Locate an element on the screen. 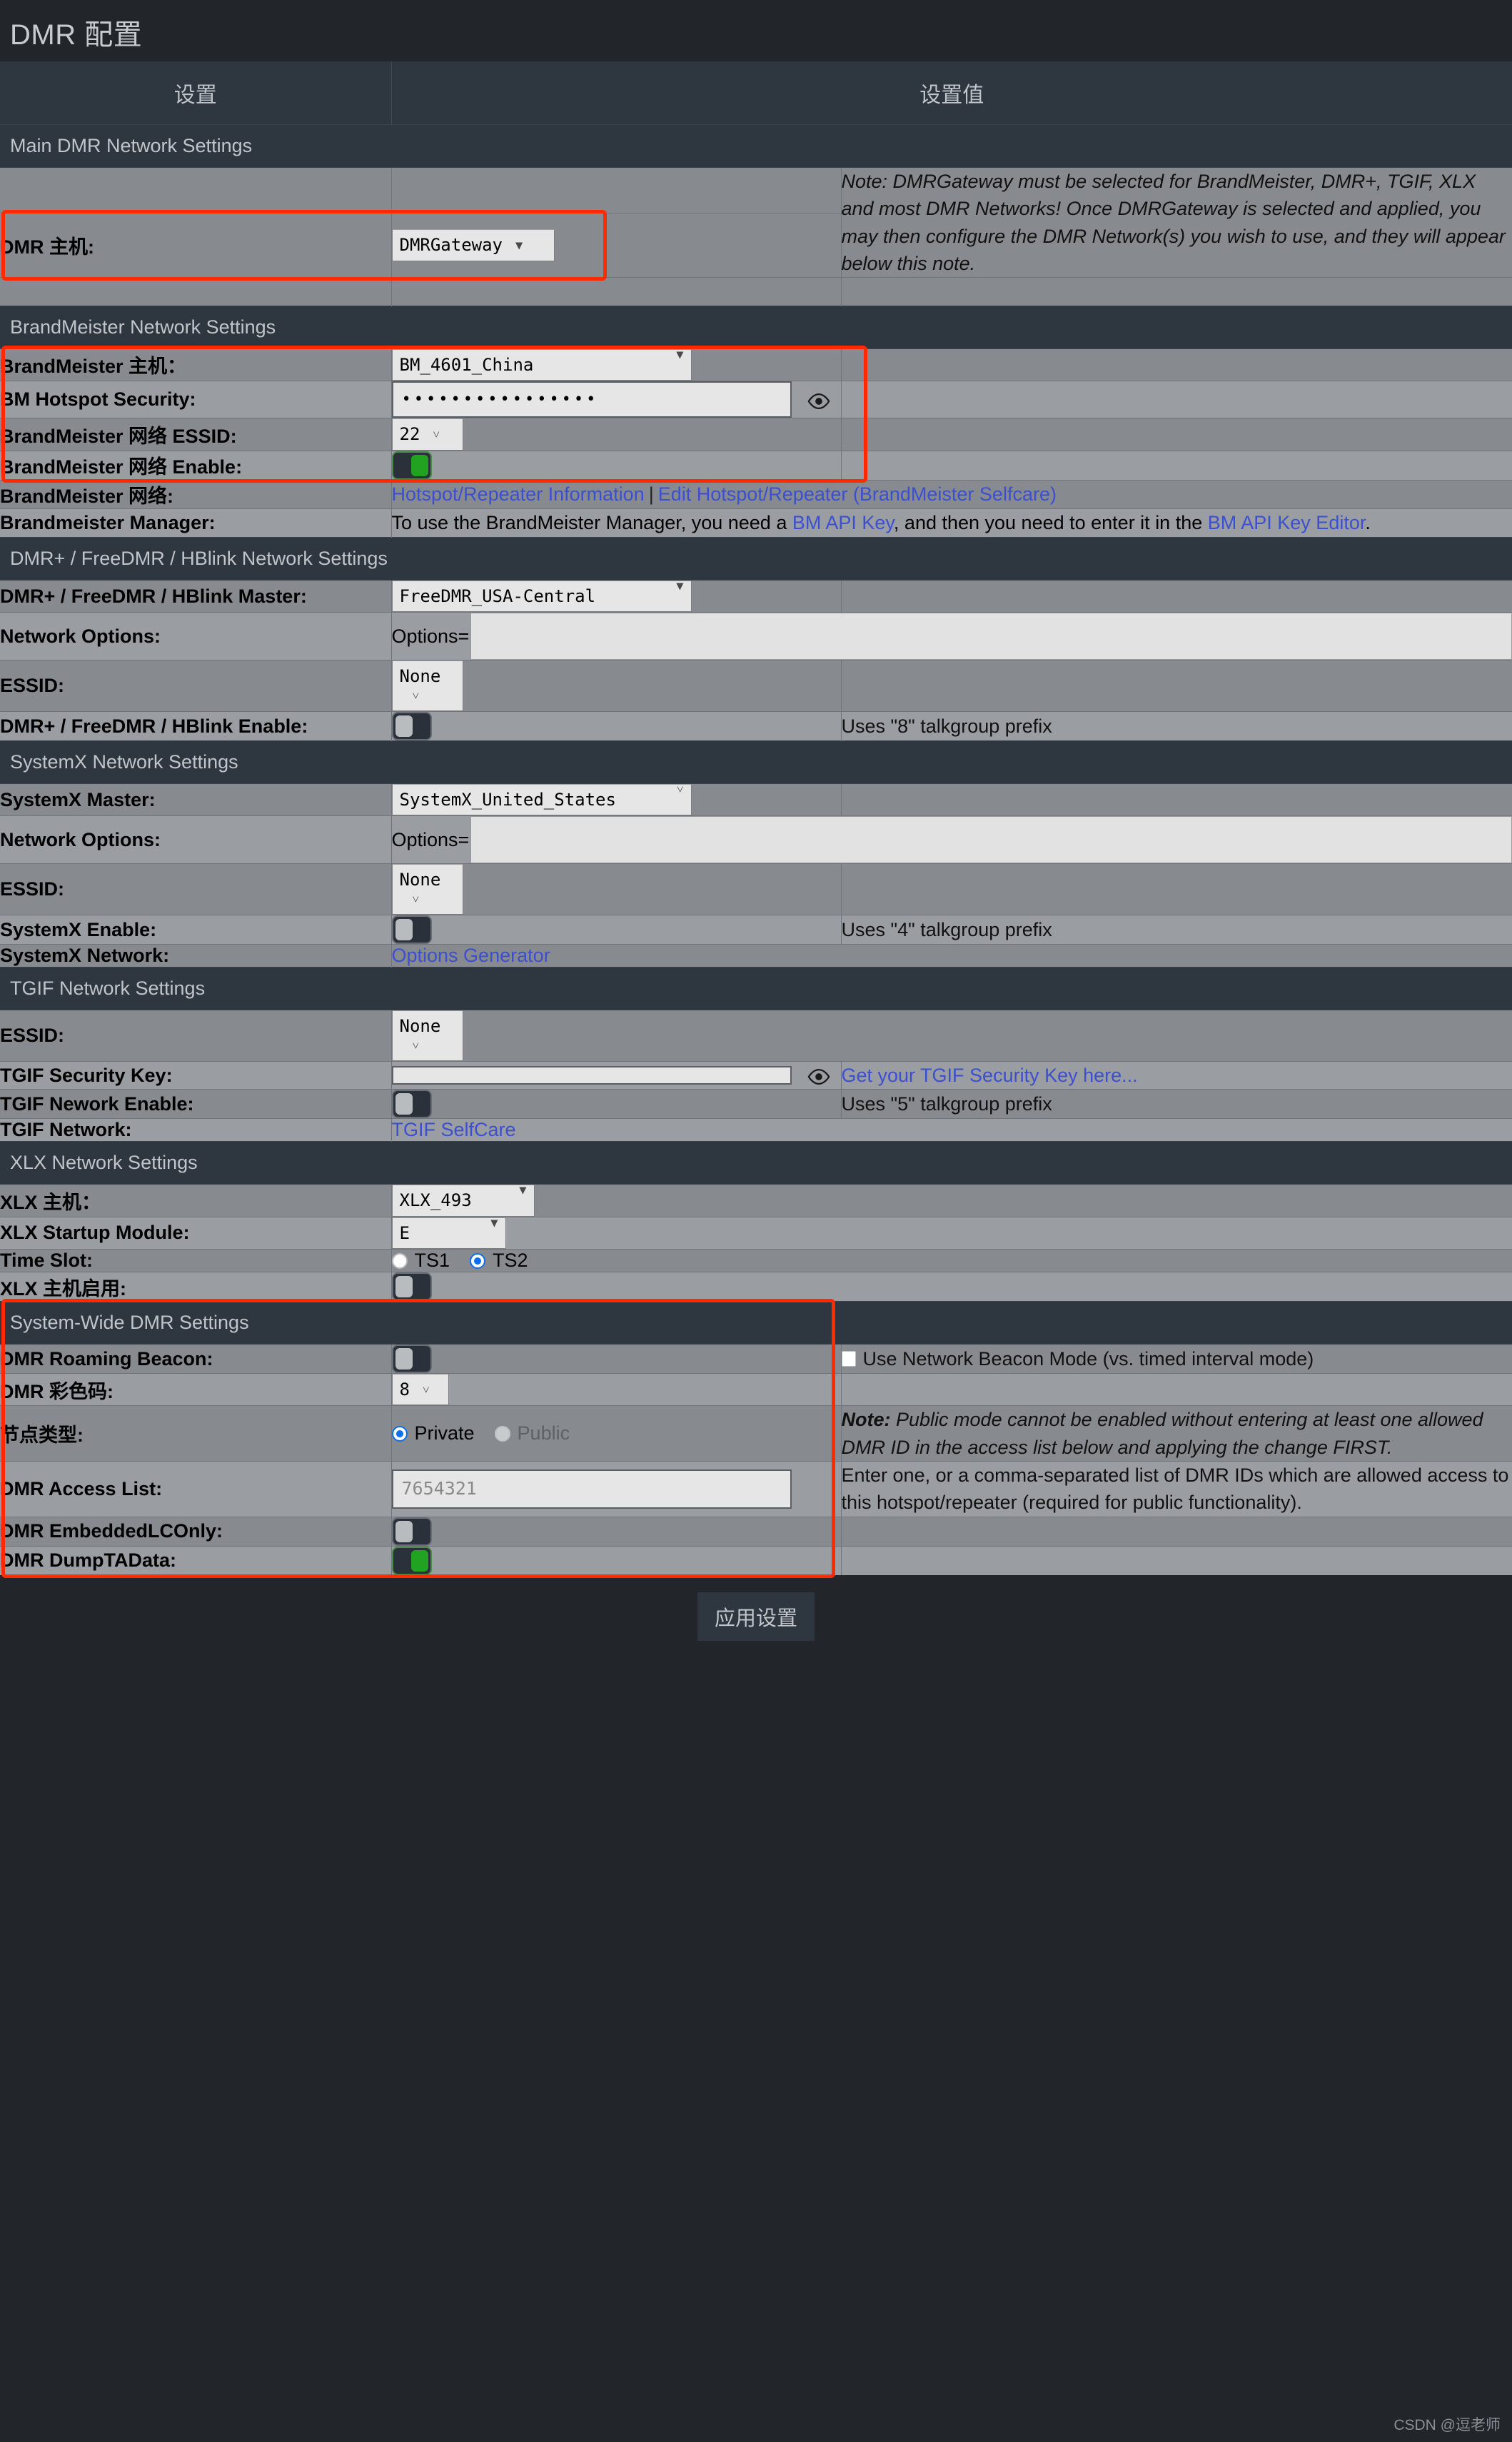  table-row: BM Hotspot Security: •••••••••••••••• is located at coordinates (756, 399).